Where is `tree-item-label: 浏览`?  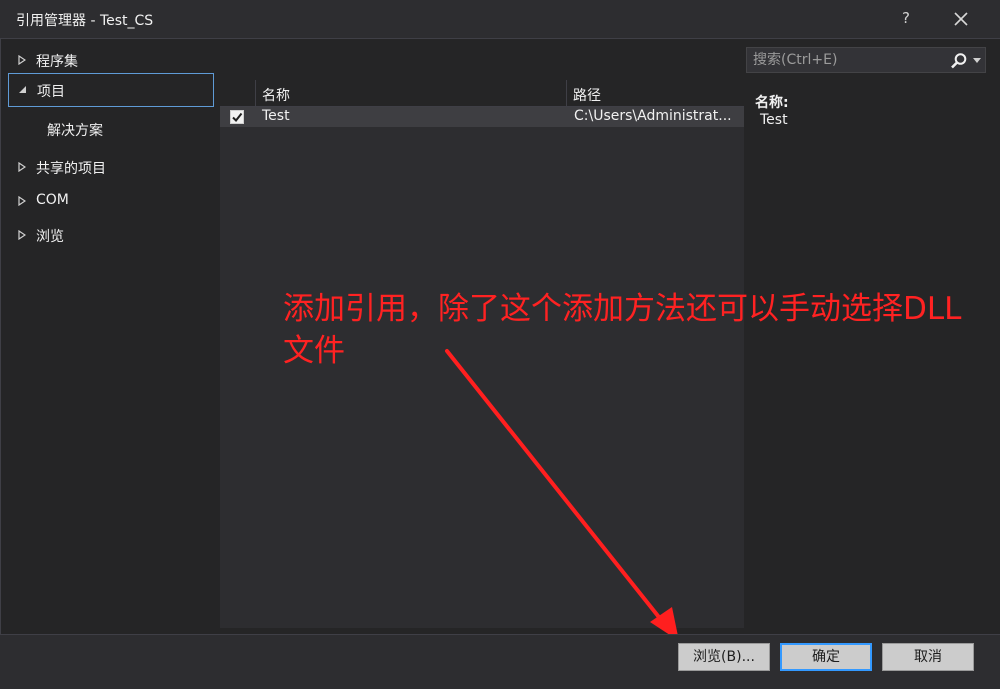
tree-item-label: 浏览 is located at coordinates (50, 237).